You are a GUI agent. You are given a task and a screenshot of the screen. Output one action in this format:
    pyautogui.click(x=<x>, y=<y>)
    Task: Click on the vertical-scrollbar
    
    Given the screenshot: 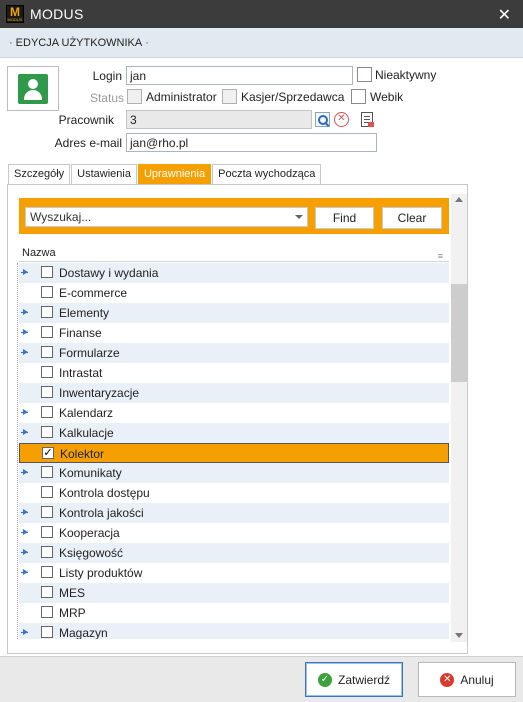 What is the action you would take?
    pyautogui.click(x=459, y=418)
    